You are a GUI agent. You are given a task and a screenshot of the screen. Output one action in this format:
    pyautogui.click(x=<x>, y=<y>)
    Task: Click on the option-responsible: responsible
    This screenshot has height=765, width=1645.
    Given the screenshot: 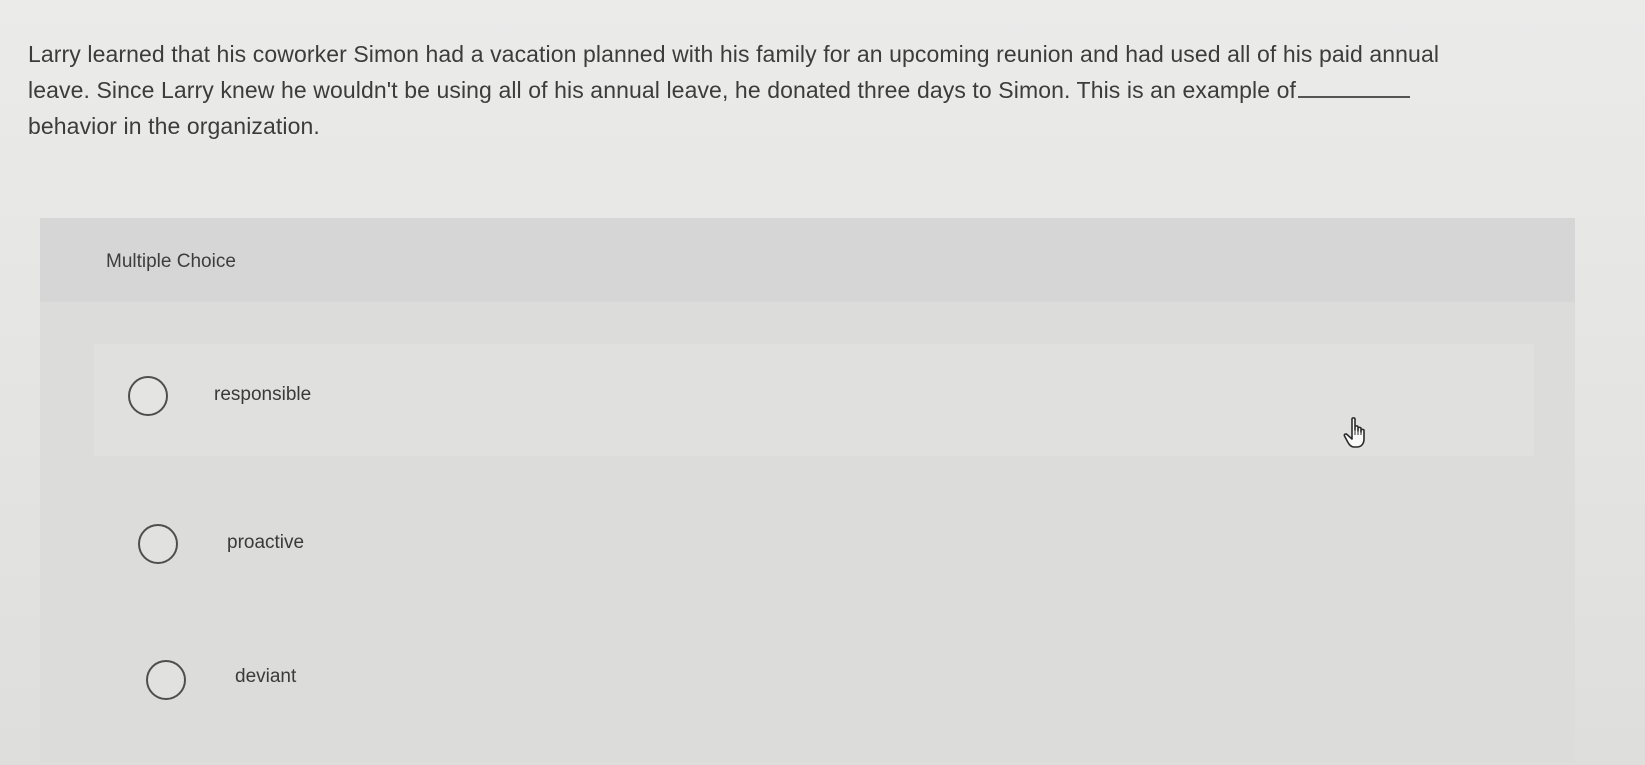 What is the action you would take?
    pyautogui.click(x=814, y=400)
    